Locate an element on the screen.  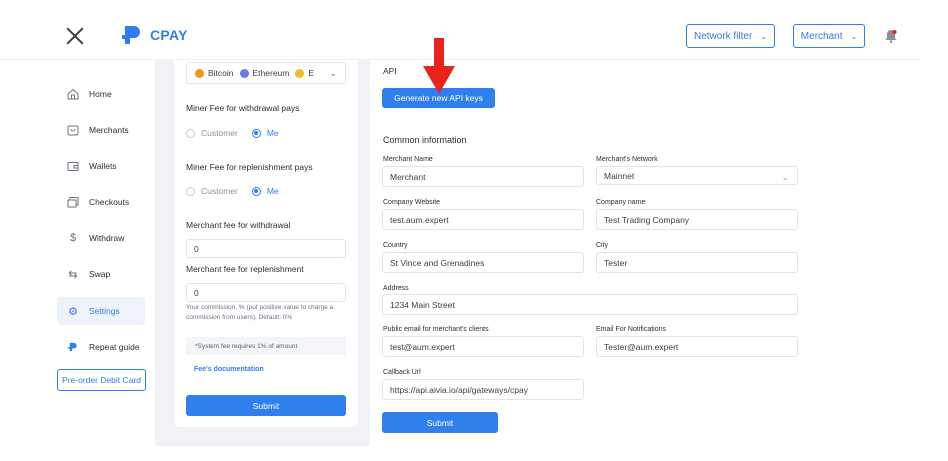
sidebar-item-swap: ⇆ Swap is located at coordinates (101, 274).